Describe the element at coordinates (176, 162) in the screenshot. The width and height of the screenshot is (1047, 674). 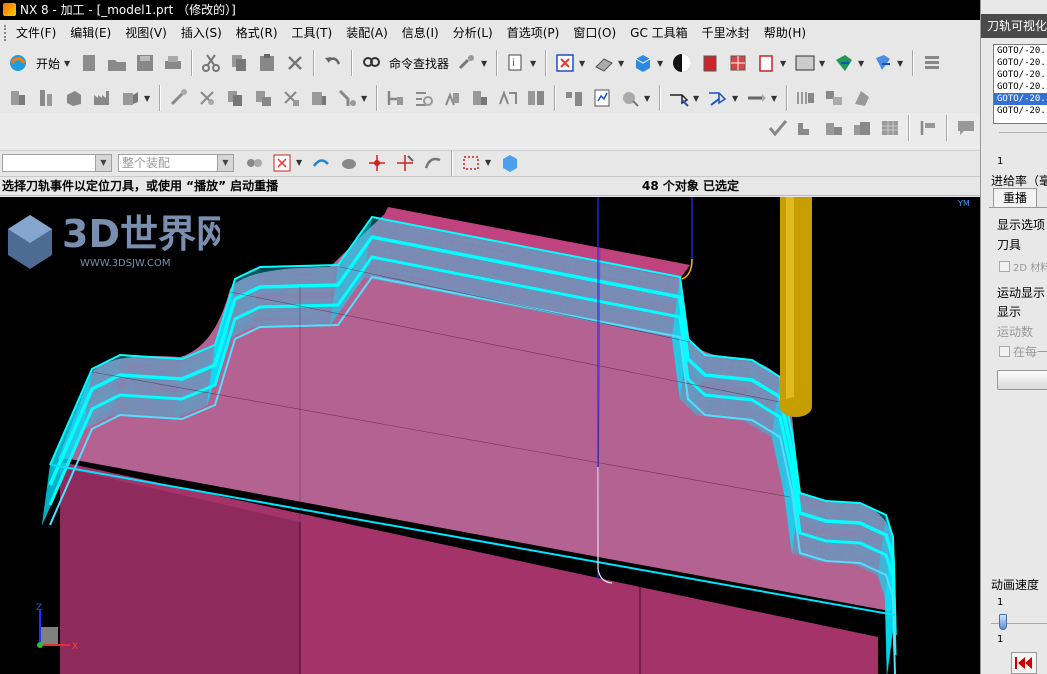
I see `selection-scope-combo: 整个装配 ▼` at that location.